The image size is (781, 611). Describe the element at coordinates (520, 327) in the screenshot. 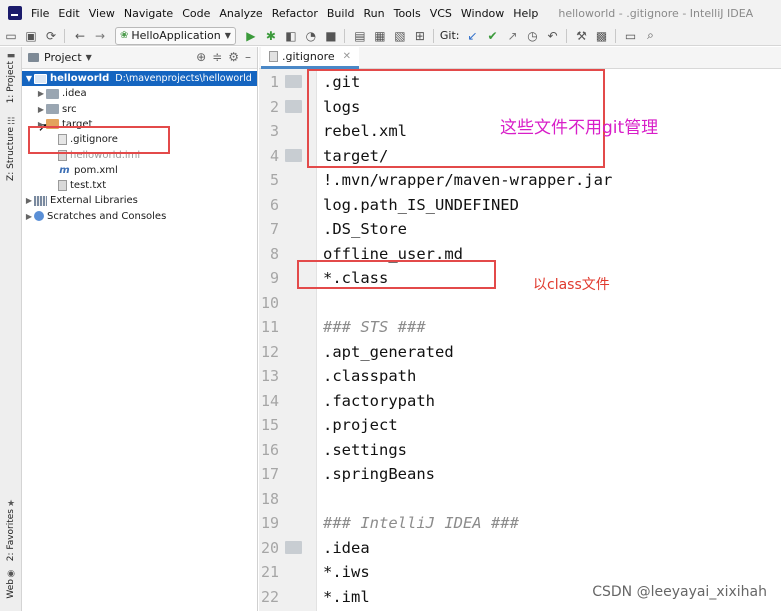

I see `code-line: 11 ### STS ###` at that location.